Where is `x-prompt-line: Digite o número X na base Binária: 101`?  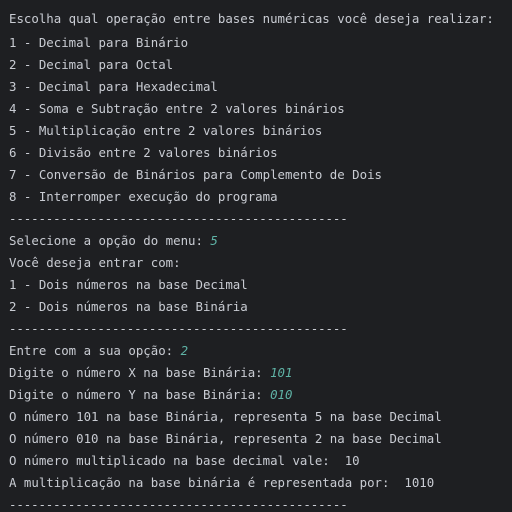
x-prompt-line: Digite o número X na base Binária: 101 is located at coordinates (150, 373).